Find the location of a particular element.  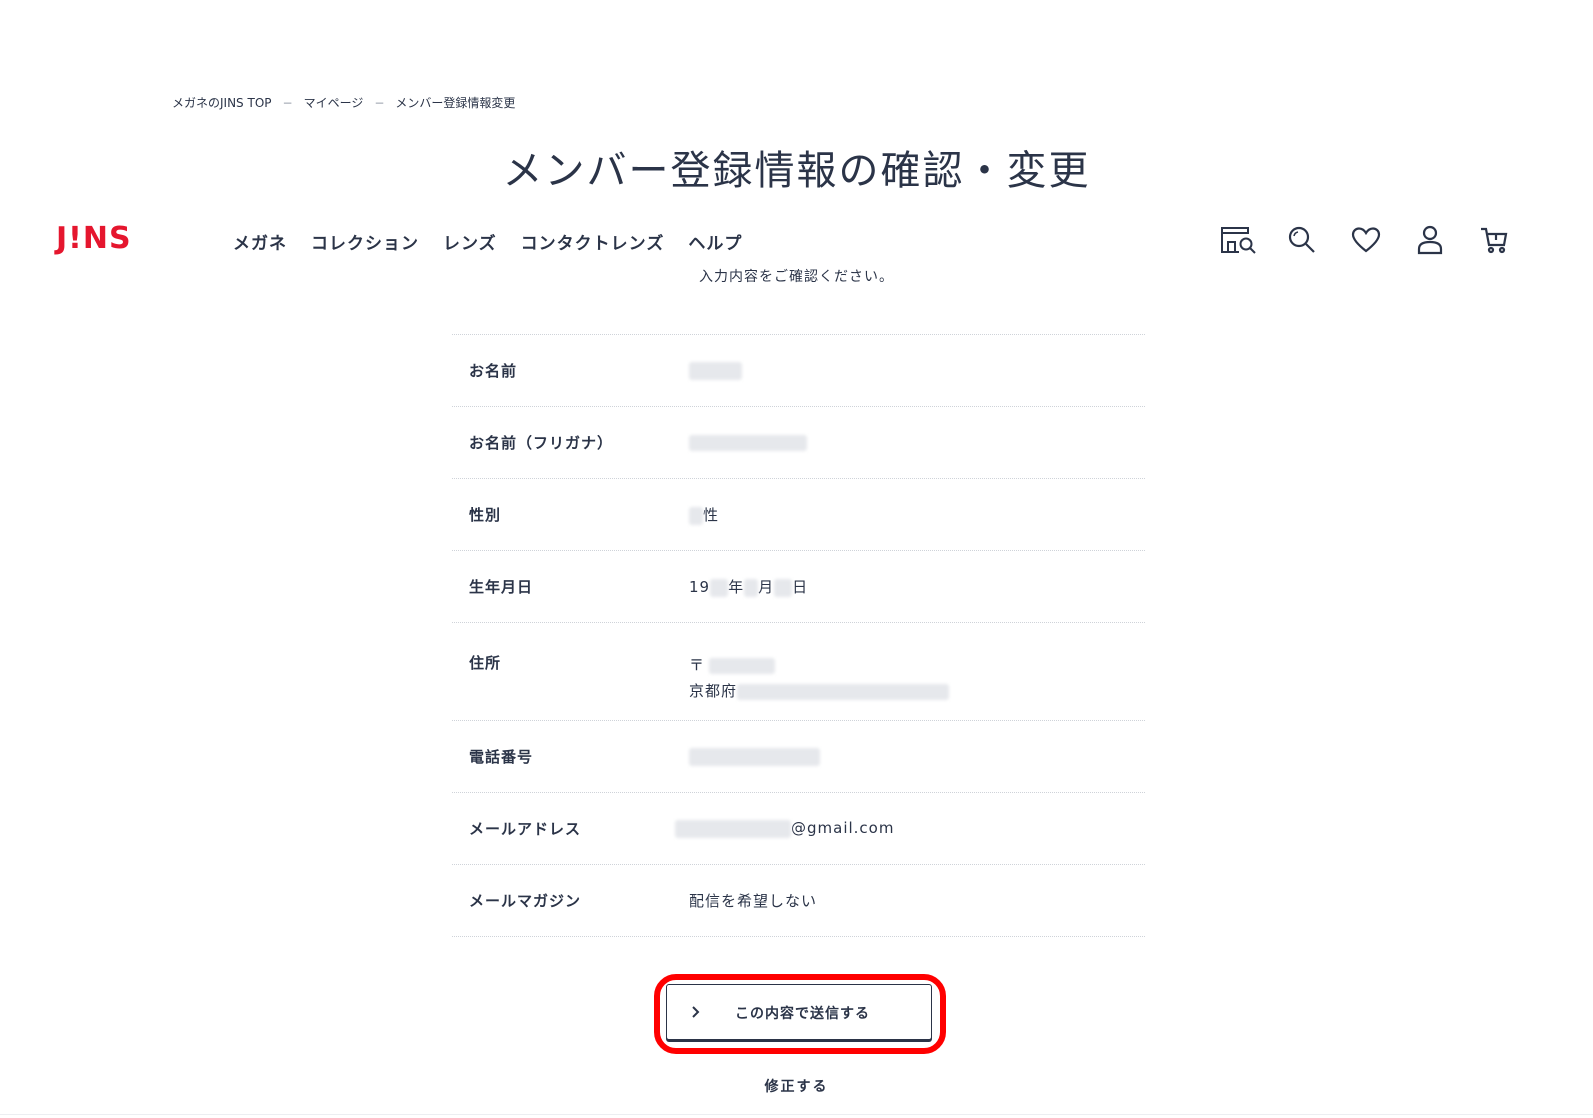

row-birthday: 生年月日 19 年月日 is located at coordinates (798, 587).